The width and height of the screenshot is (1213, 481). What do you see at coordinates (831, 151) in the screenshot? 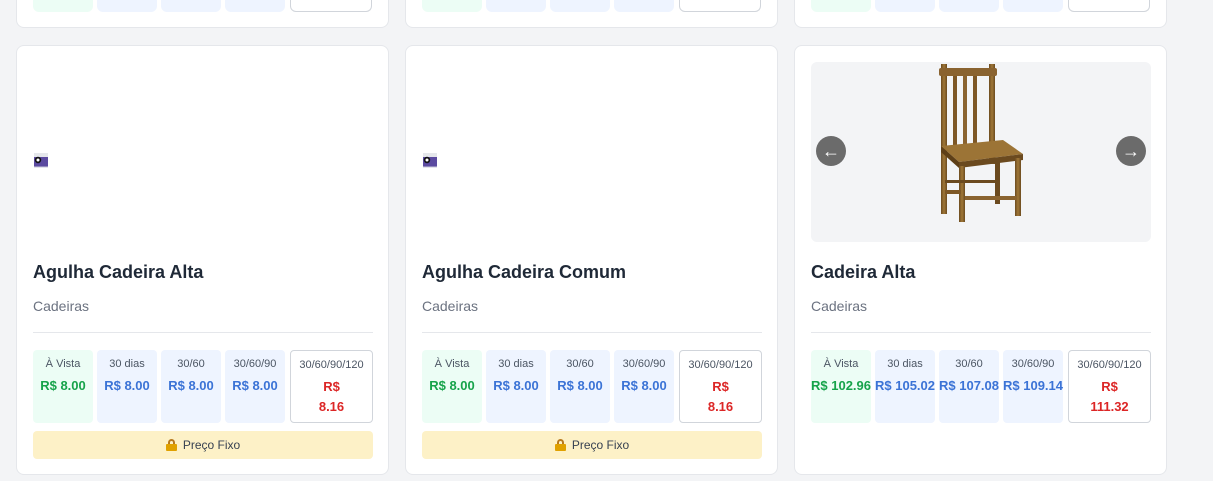
I see `carousel-prev-button: ←` at bounding box center [831, 151].